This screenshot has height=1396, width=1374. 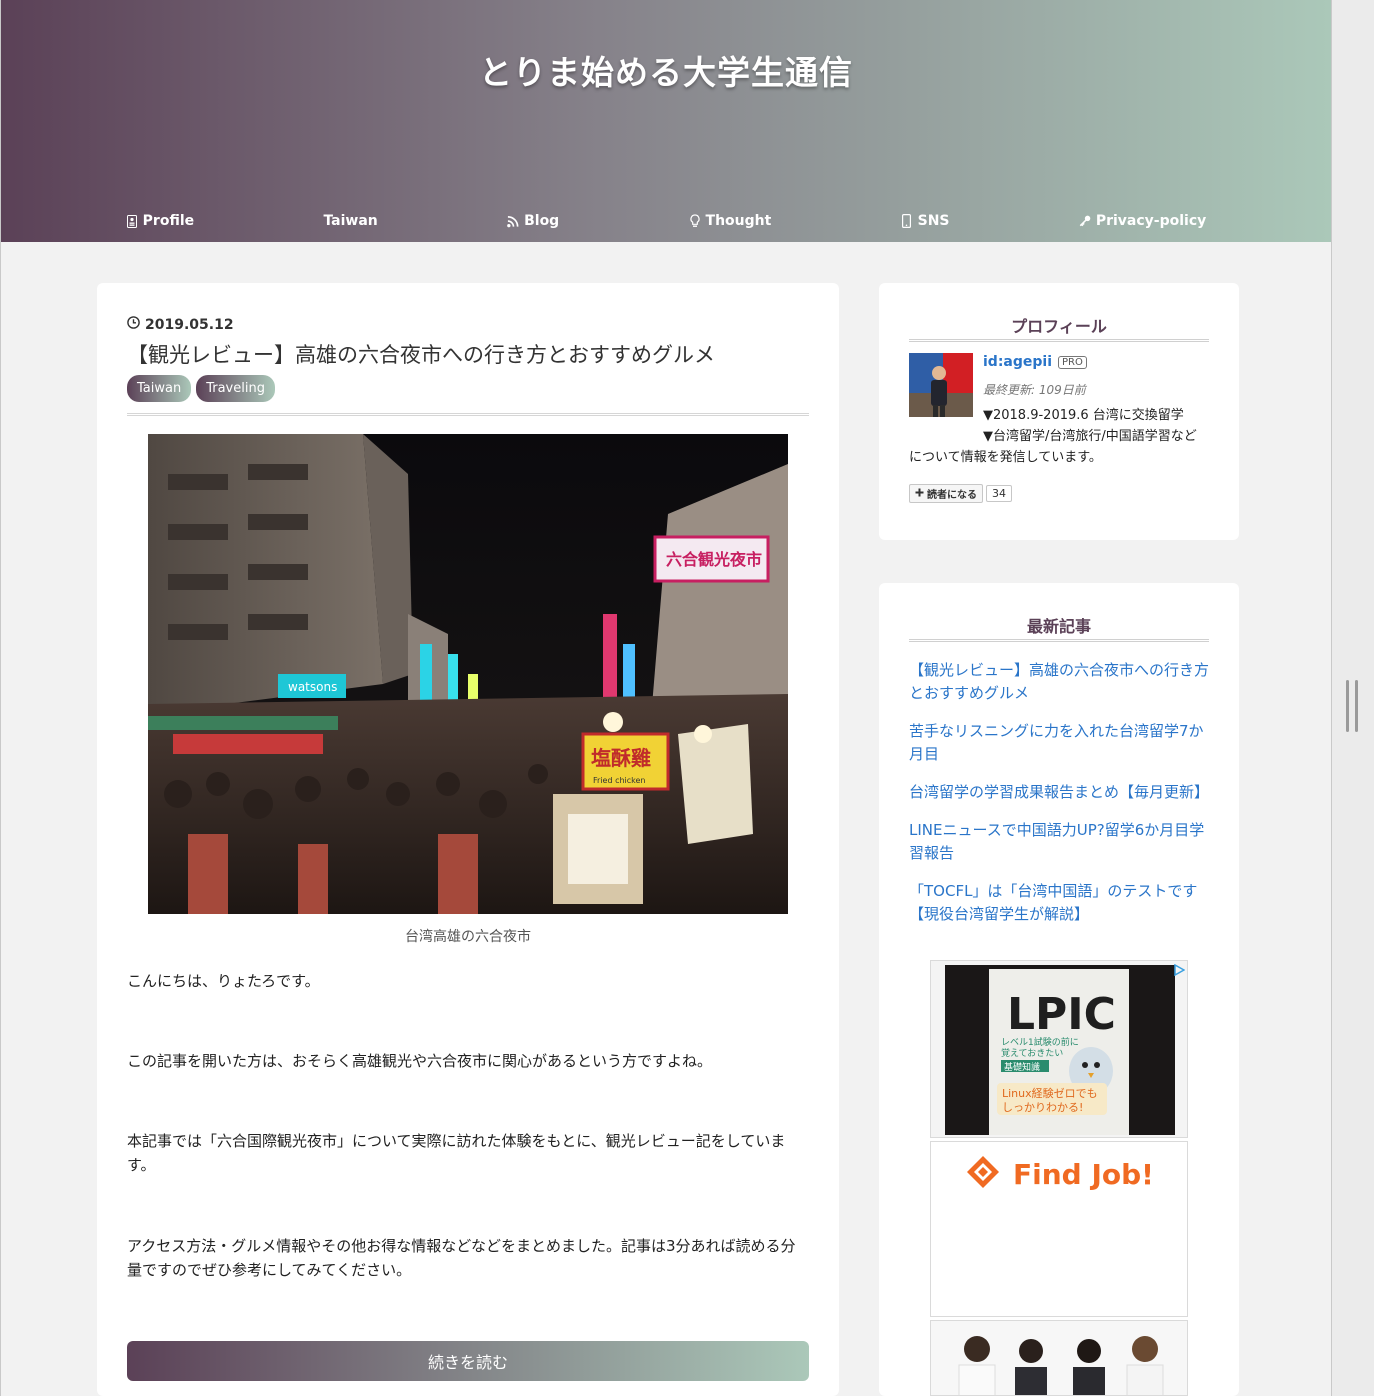 What do you see at coordinates (223, 981) in the screenshot?
I see `article-paragraph-1: こんにちは、りょたろです。` at bounding box center [223, 981].